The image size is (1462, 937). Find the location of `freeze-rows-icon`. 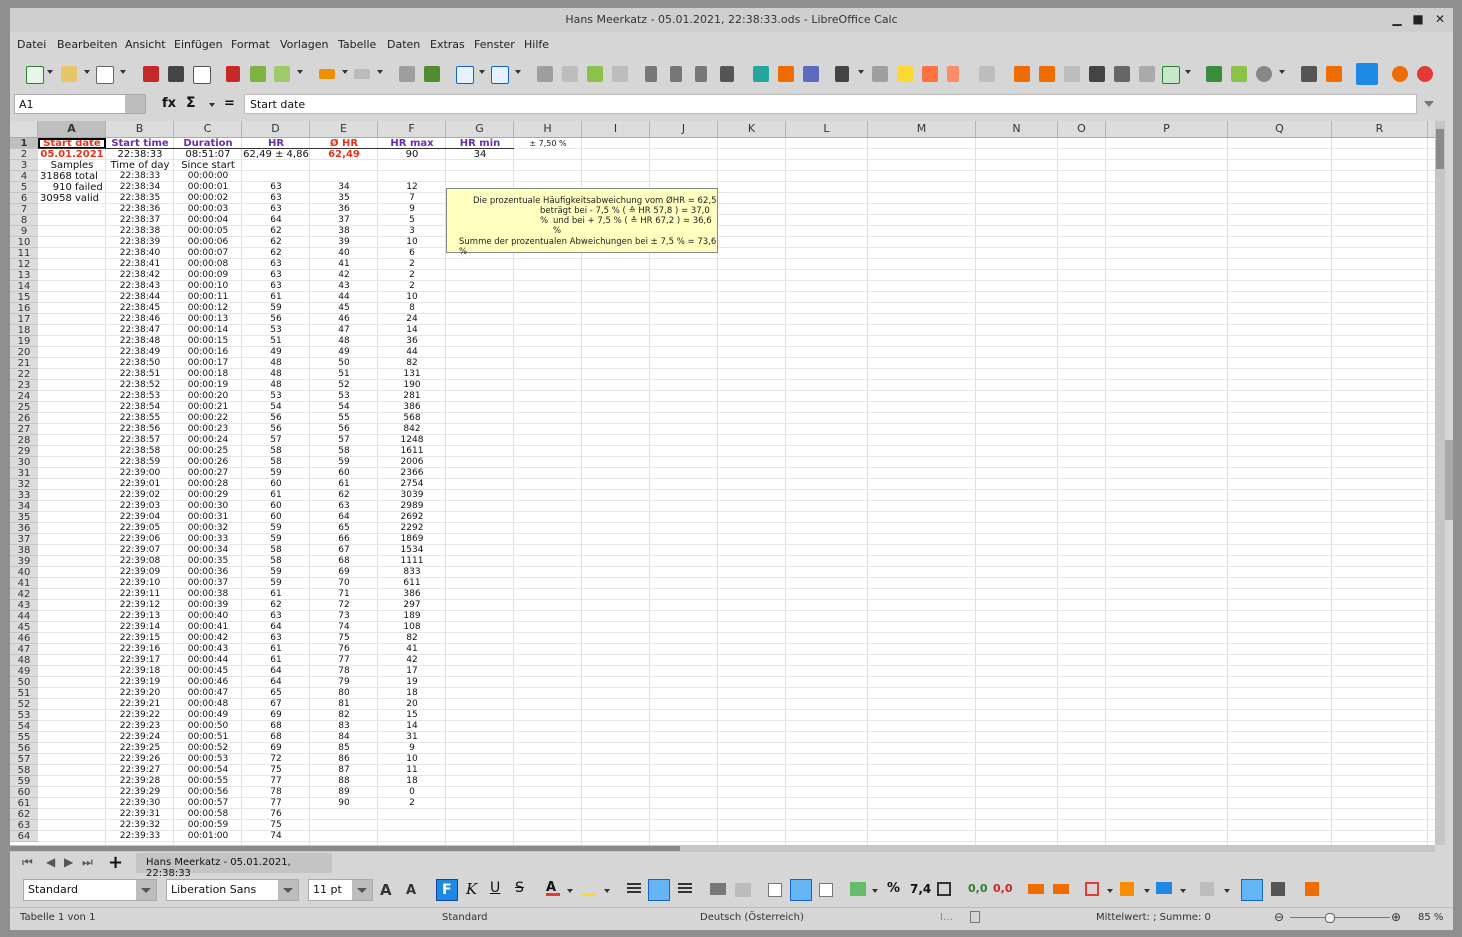

freeze-rows-icon is located at coordinates (1072, 74).